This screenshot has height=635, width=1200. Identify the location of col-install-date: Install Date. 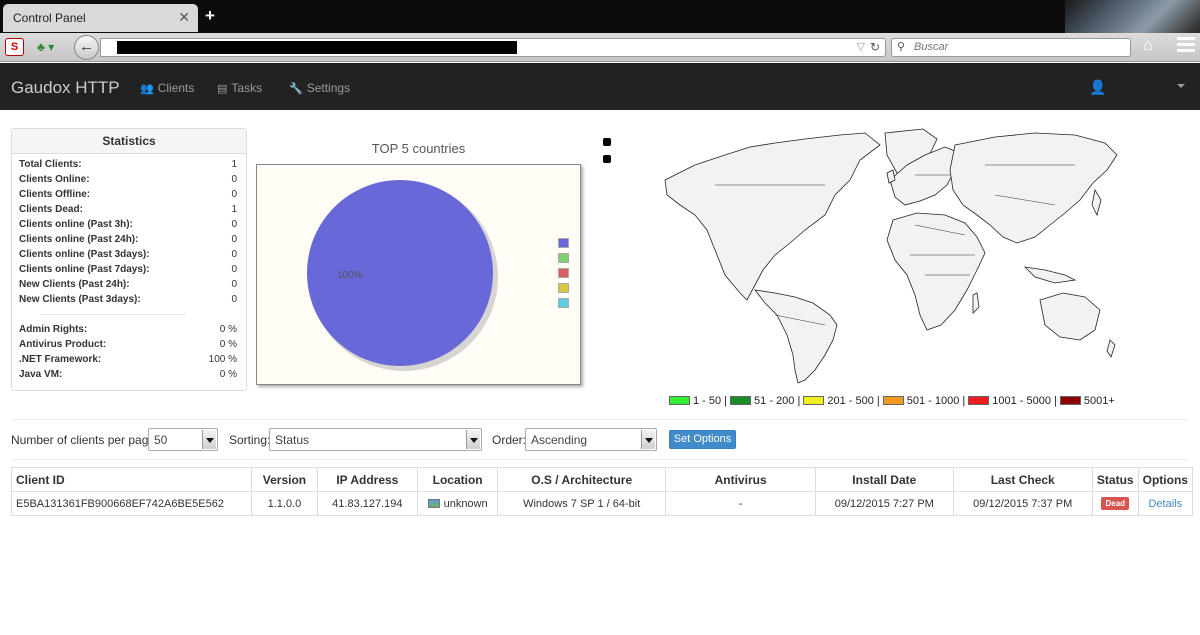
(884, 479).